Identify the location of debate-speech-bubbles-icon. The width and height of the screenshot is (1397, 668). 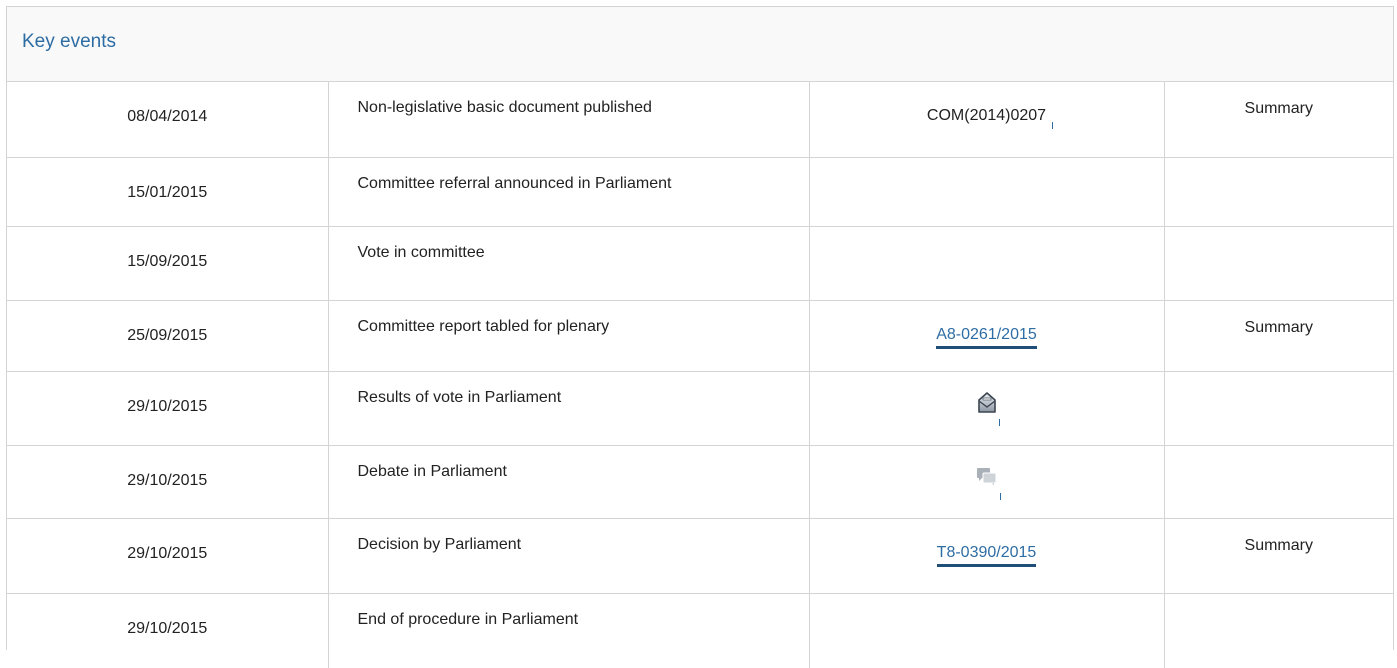
(988, 482).